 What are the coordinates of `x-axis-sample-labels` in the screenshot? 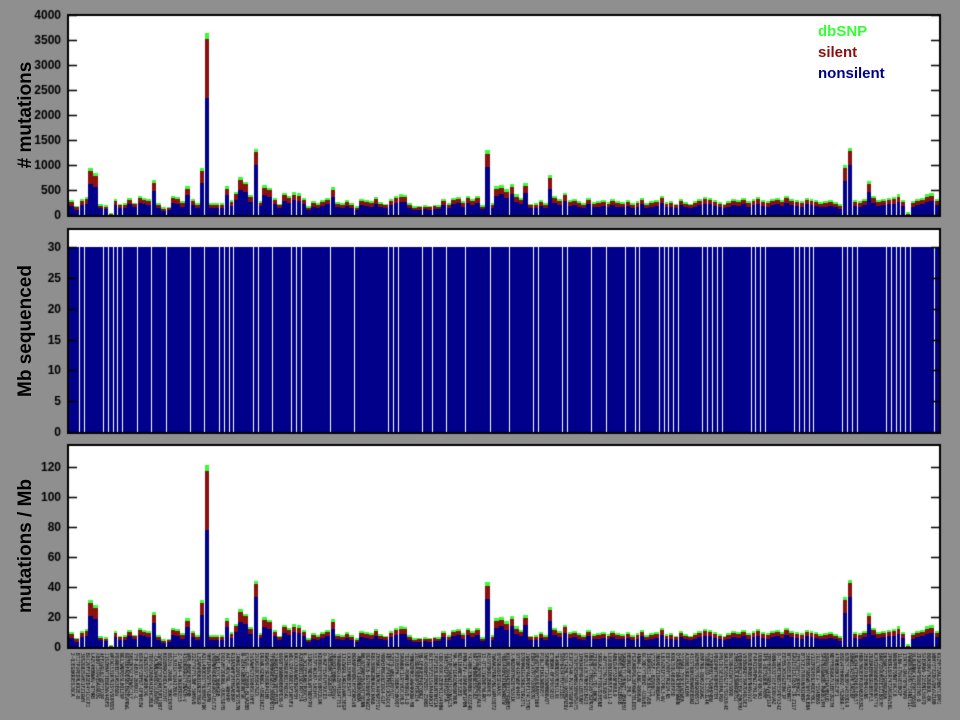 It's located at (504, 683).